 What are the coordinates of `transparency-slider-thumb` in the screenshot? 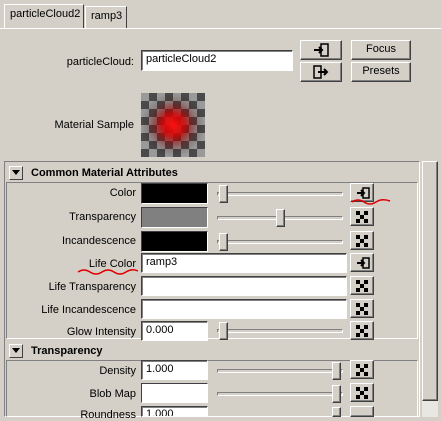 It's located at (280, 218).